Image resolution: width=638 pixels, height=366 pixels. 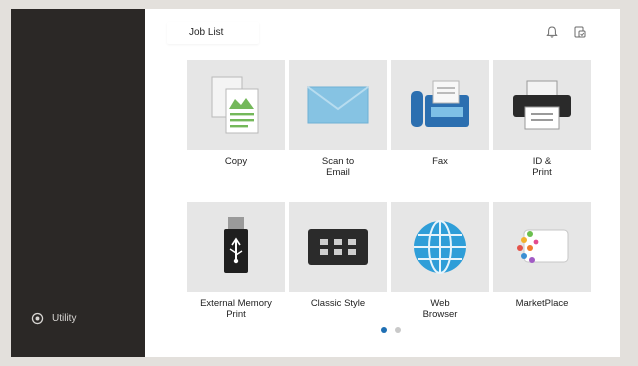 I want to click on page-indicator, so click(x=391, y=330).